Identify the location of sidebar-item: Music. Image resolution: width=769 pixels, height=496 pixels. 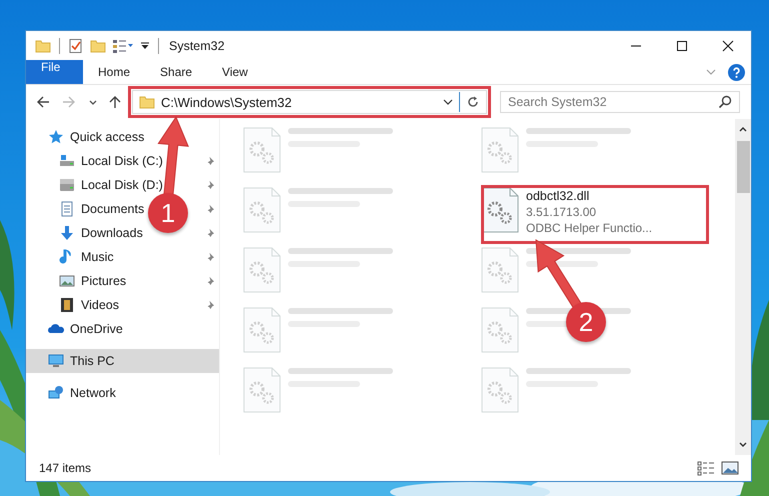
(87, 257).